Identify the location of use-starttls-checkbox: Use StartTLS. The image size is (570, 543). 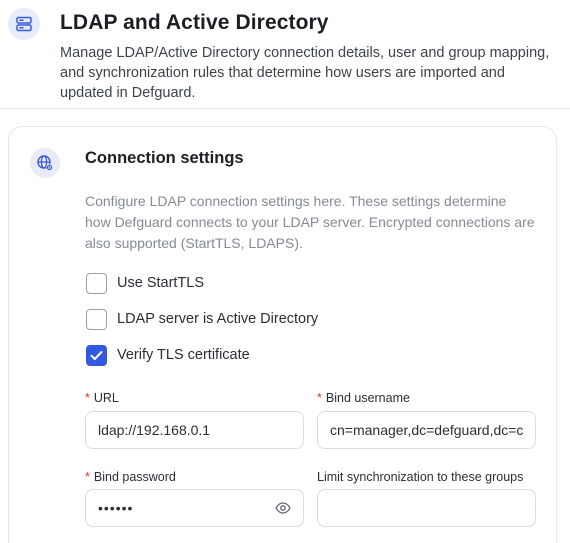
(145, 283).